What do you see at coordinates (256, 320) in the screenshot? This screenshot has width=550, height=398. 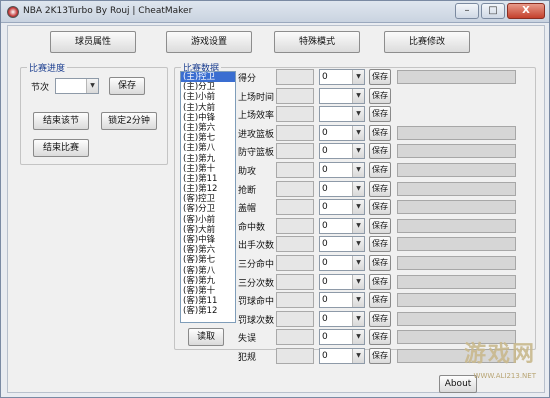 I see `stat-label: 罚球次数` at bounding box center [256, 320].